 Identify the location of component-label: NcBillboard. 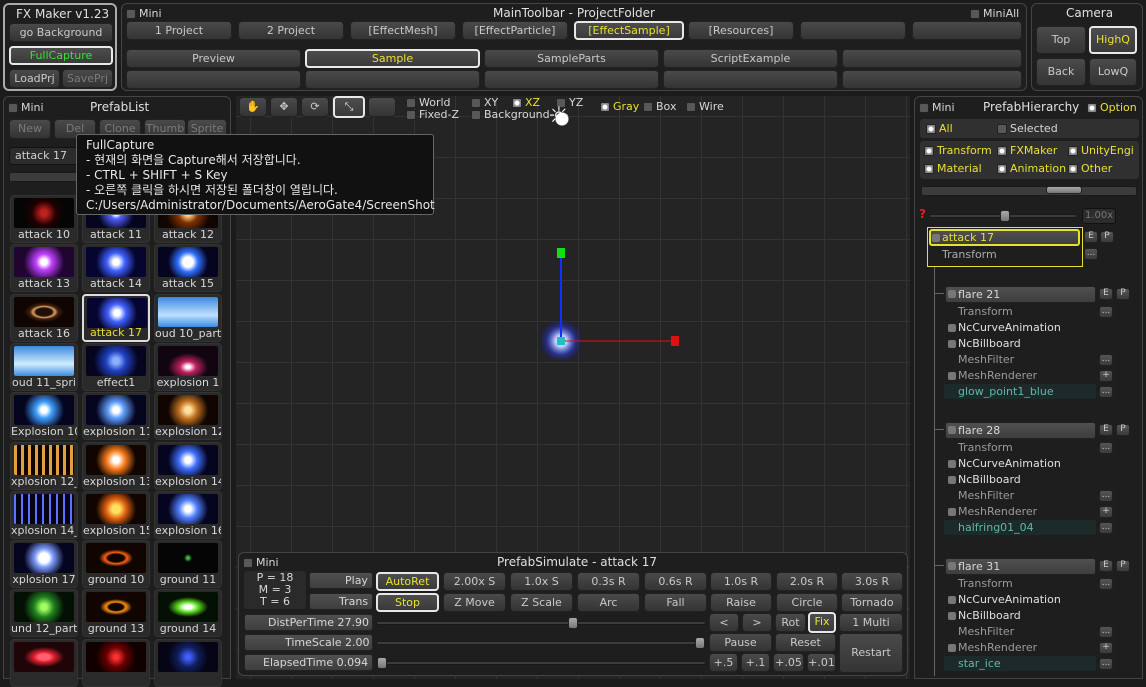
(989, 479).